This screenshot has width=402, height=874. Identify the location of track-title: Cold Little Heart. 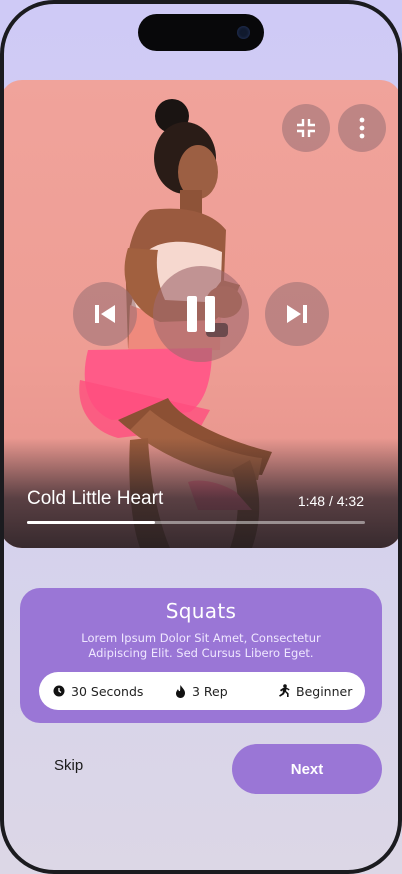
(95, 498).